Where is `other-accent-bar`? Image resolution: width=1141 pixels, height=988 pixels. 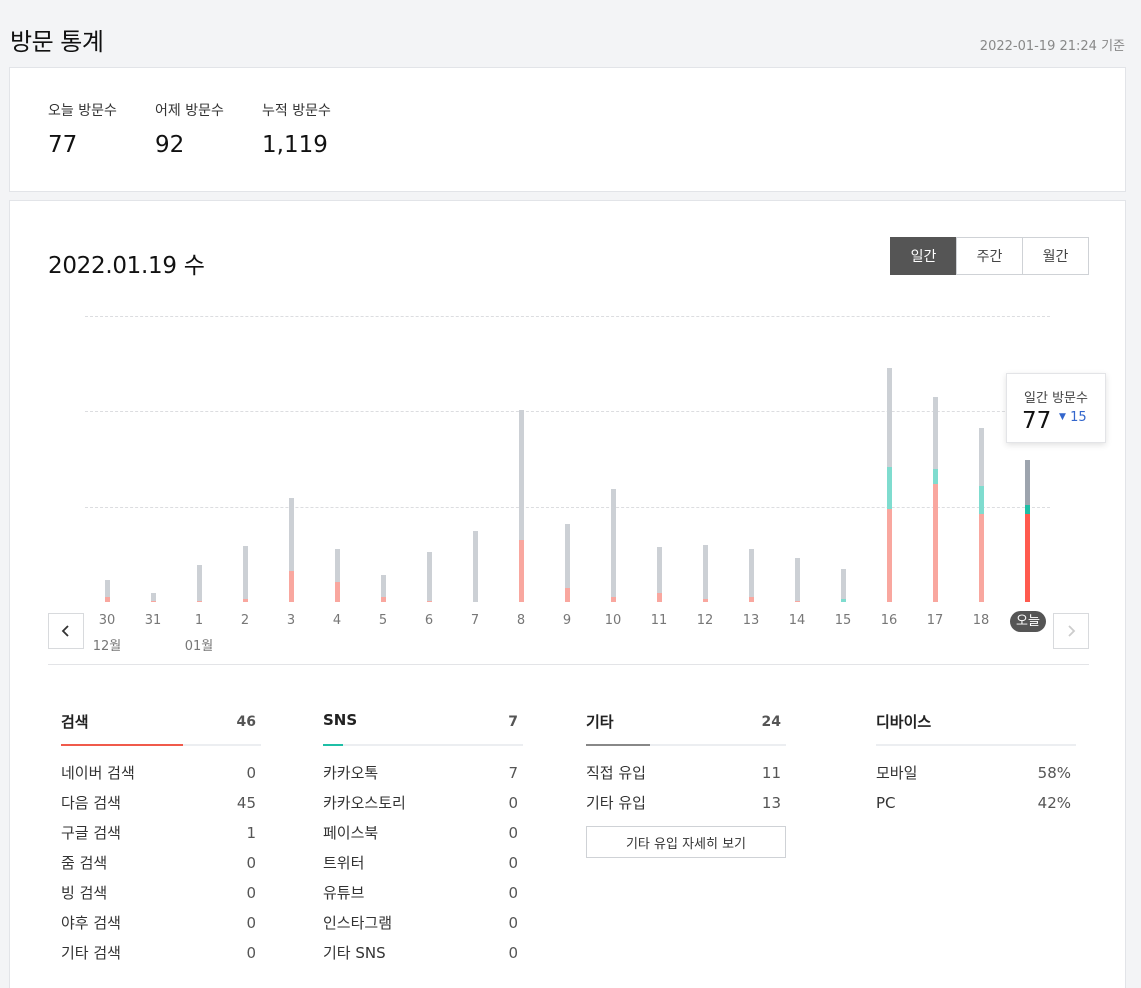
other-accent-bar is located at coordinates (618, 745).